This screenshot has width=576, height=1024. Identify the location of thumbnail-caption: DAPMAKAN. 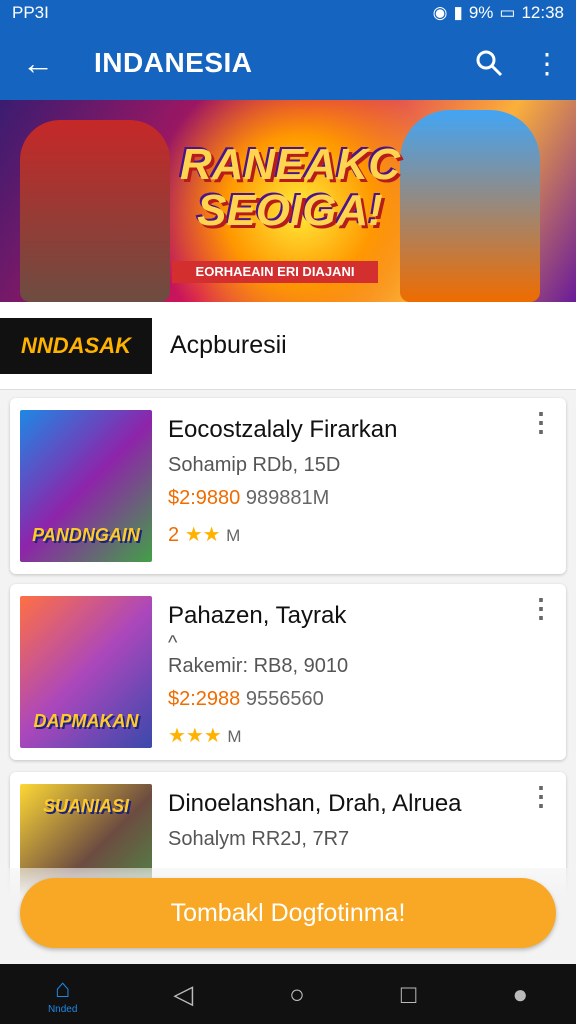
(86, 721).